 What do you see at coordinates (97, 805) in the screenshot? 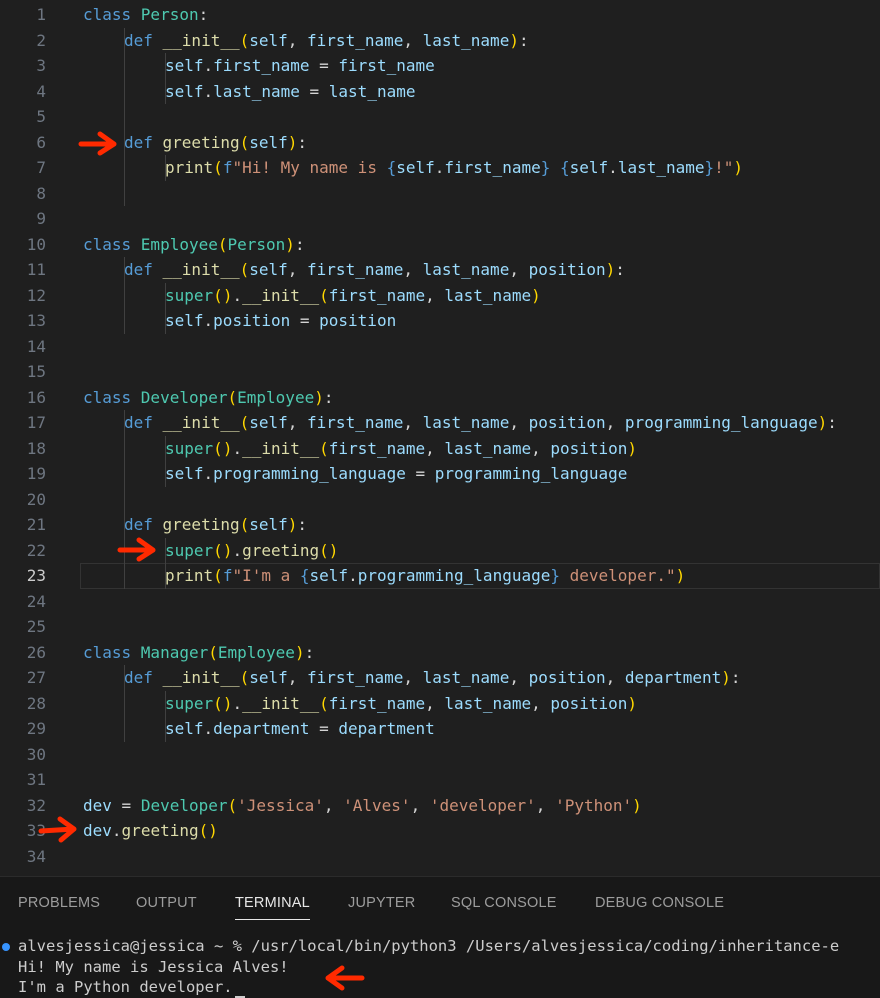
I see `code-token: dev` at bounding box center [97, 805].